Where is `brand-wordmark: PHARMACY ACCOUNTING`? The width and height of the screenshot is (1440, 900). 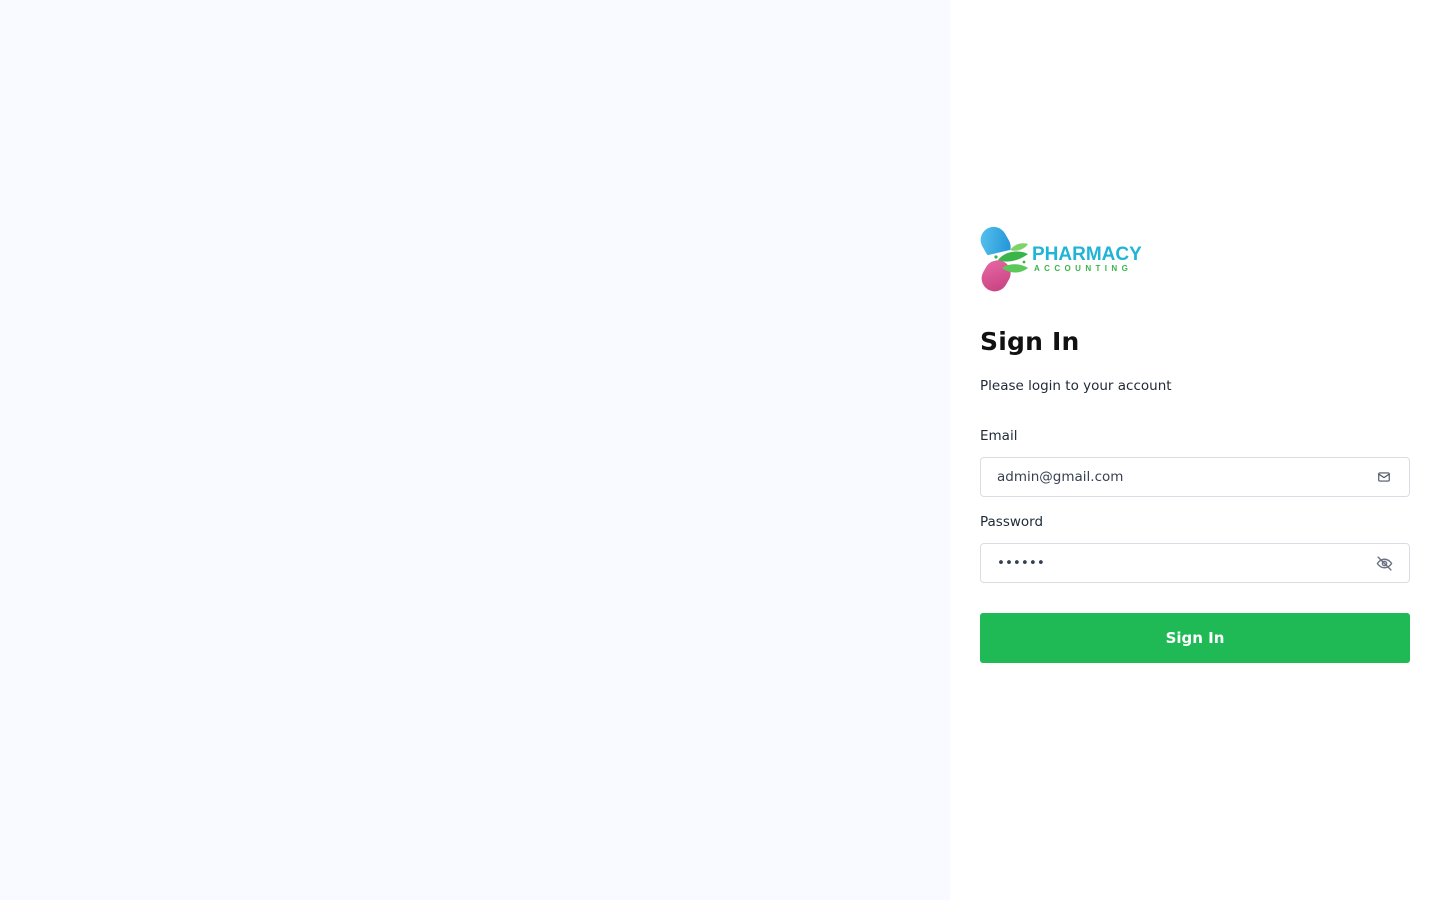 brand-wordmark: PHARMACY ACCOUNTING is located at coordinates (1087, 259).